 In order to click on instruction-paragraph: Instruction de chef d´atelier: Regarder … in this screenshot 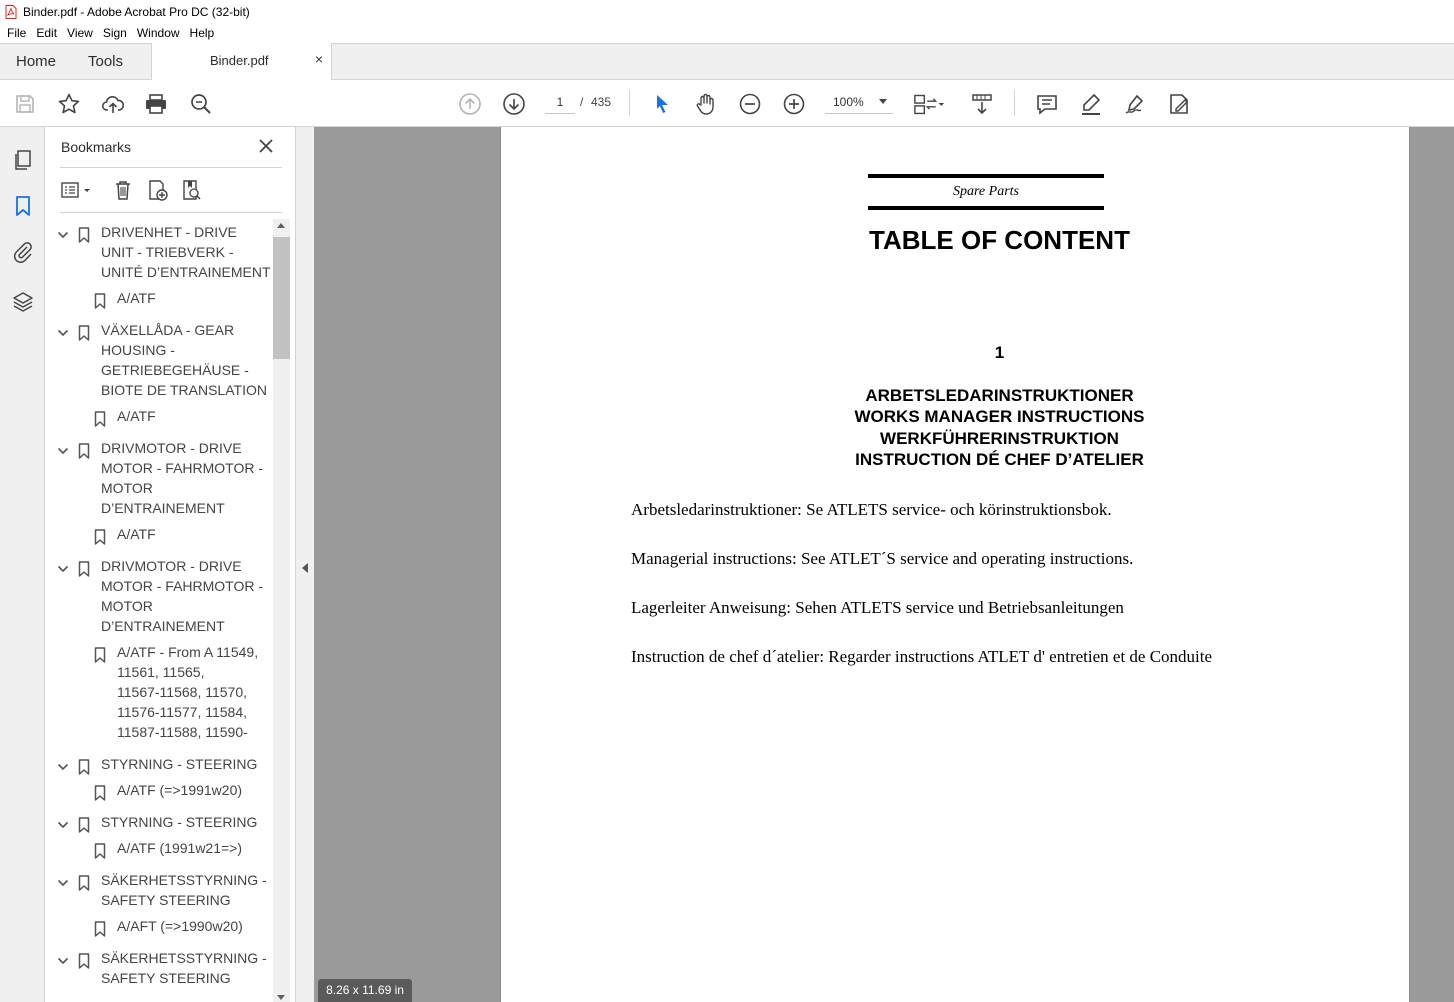, I will do `click(922, 656)`.